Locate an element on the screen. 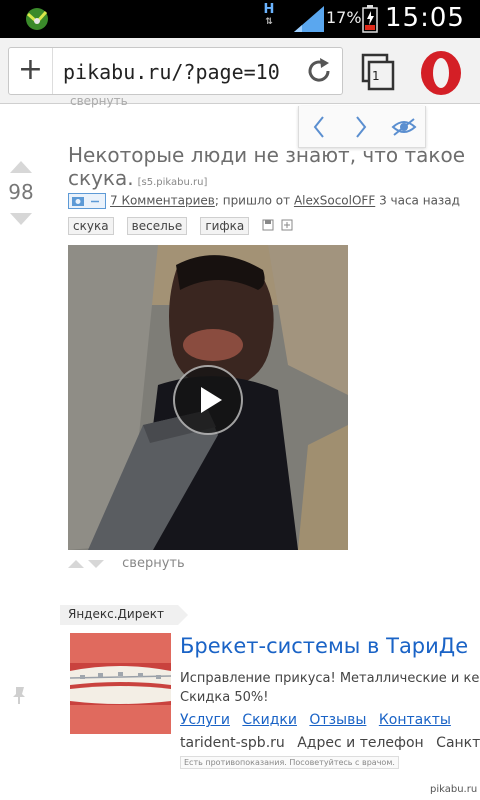  post-time: 3 часа назад is located at coordinates (417, 200).